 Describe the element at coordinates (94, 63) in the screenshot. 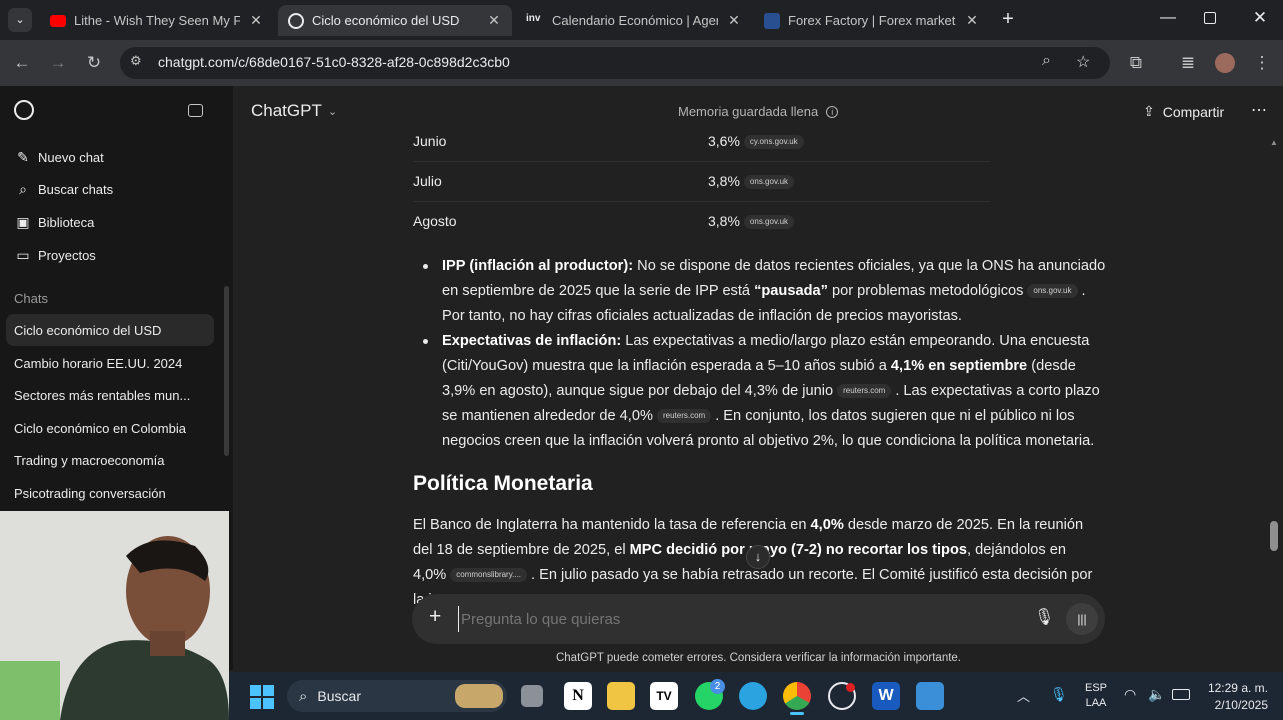

I see `reload-icon: ↻` at that location.